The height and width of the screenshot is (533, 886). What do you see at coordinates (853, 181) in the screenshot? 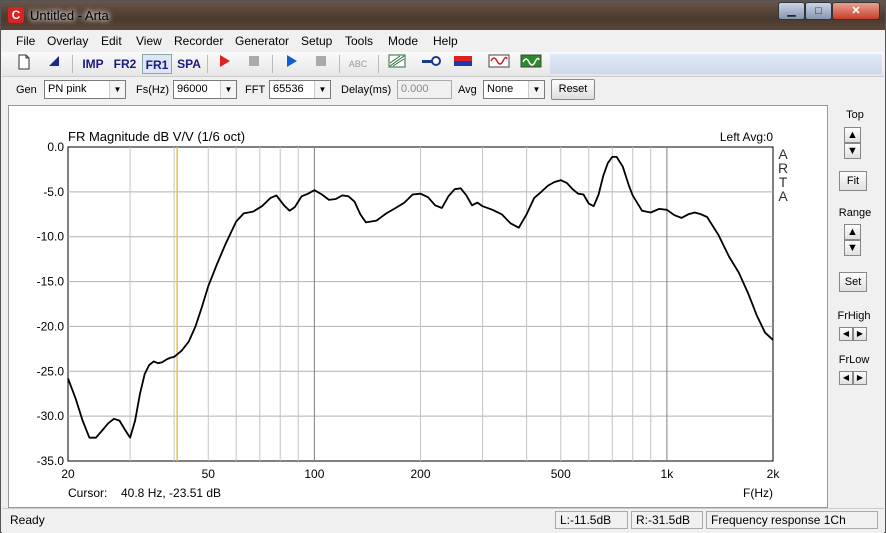
I see `fit-button: Fit` at bounding box center [853, 181].